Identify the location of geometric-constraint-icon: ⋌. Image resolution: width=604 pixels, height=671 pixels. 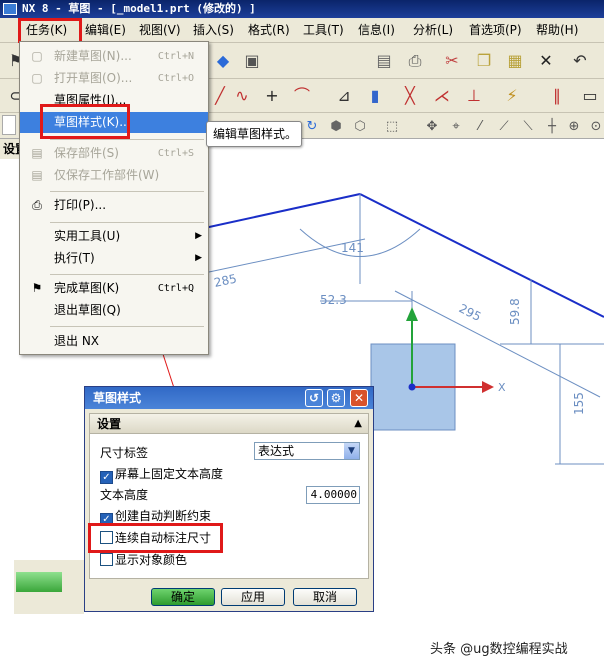
(442, 96).